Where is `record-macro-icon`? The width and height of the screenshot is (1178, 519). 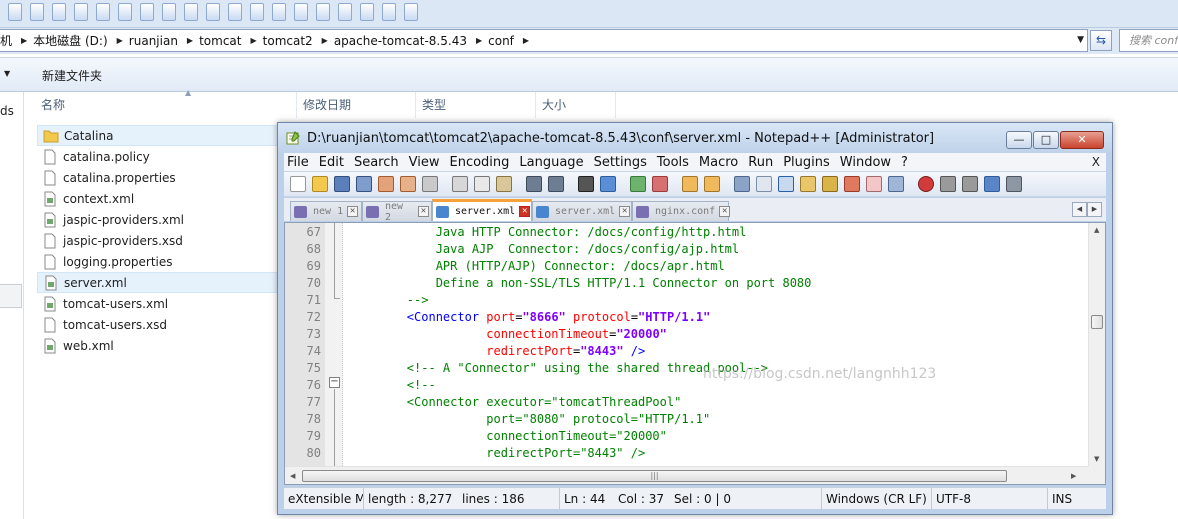 record-macro-icon is located at coordinates (926, 184).